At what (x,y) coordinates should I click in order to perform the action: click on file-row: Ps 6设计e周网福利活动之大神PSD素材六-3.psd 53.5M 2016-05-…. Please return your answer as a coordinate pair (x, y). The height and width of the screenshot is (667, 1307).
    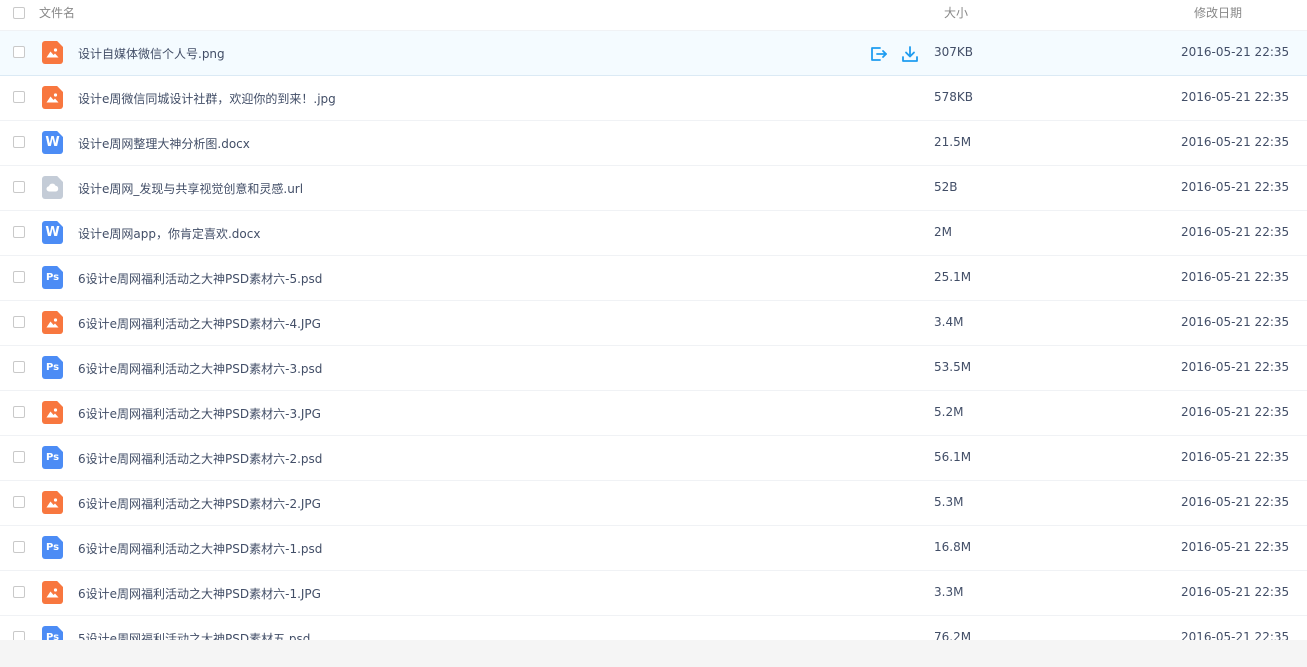
    Looking at the image, I should click on (653, 368).